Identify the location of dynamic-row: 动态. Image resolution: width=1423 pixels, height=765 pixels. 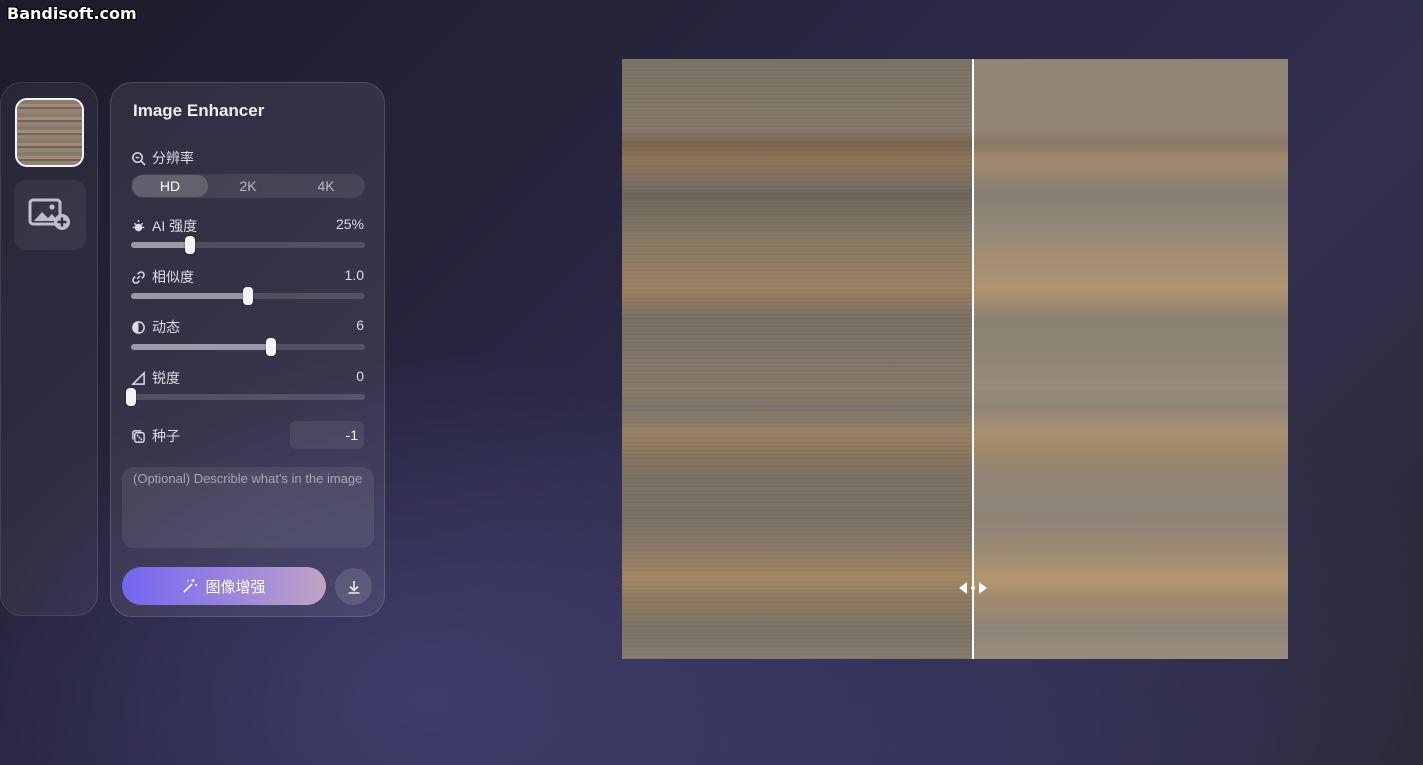
(155, 327).